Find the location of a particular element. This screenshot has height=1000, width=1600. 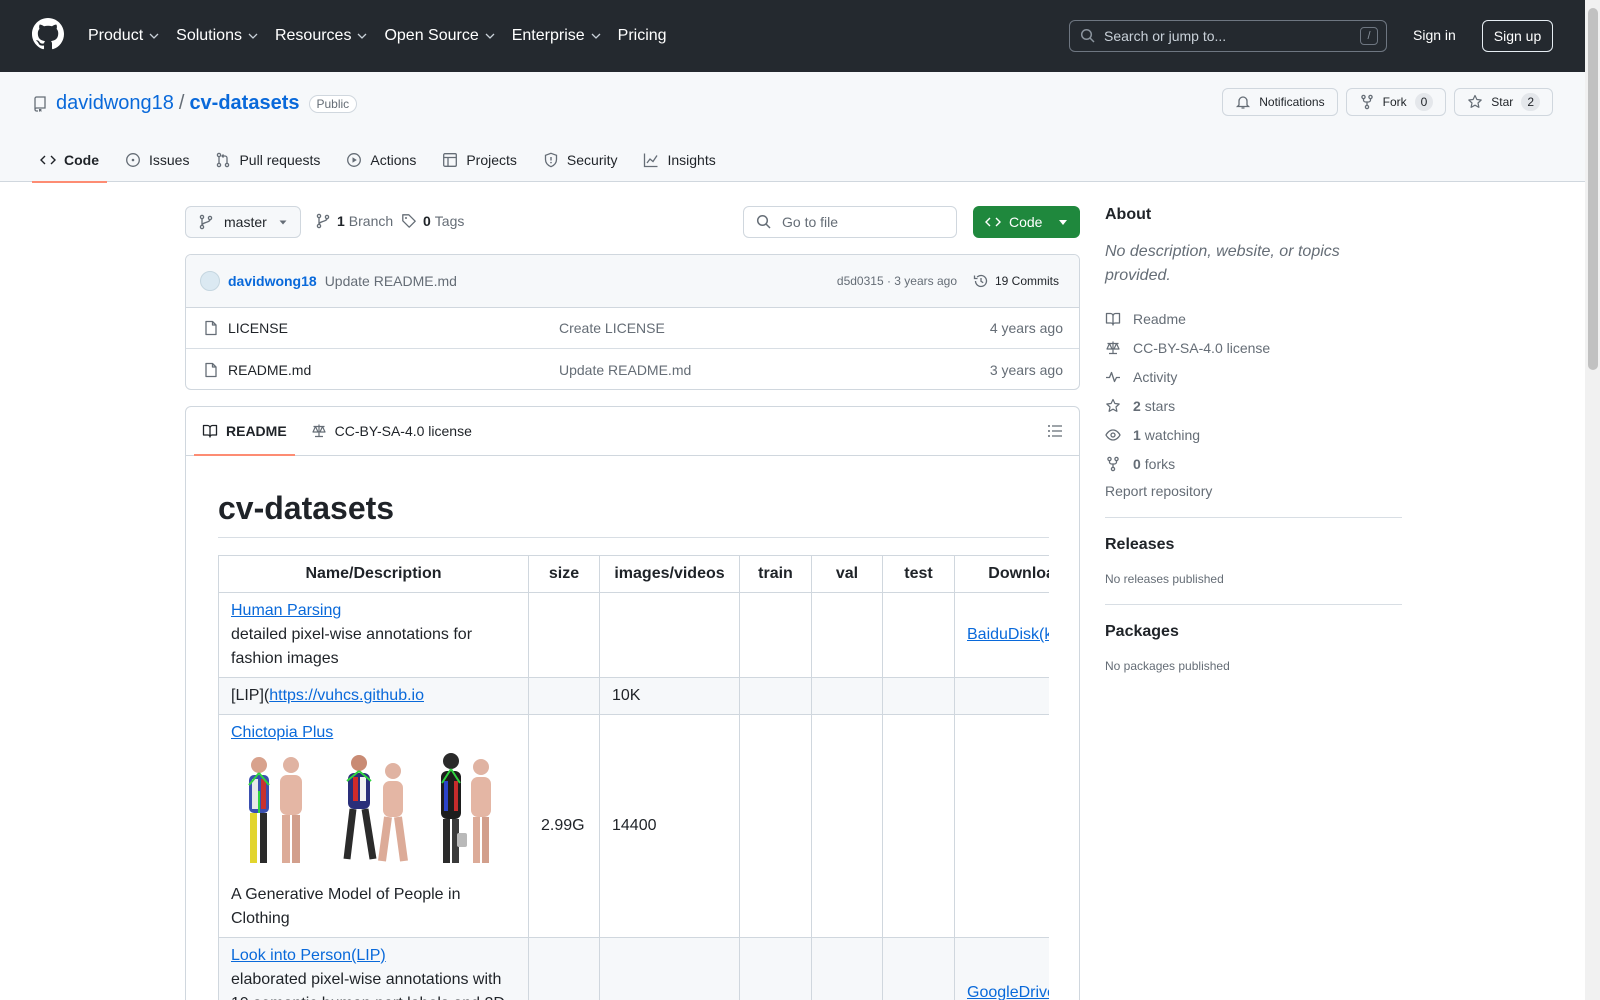

list-unordered-icon is located at coordinates (1055, 431).